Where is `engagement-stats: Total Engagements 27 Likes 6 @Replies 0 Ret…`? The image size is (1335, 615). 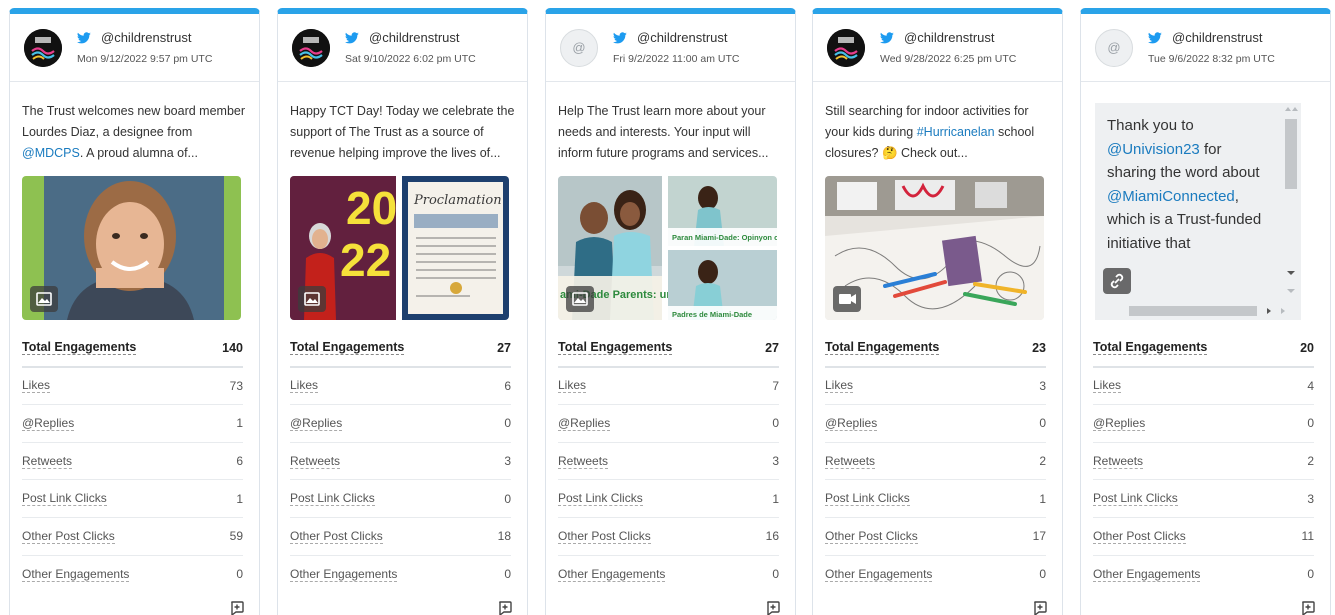
engagement-stats: Total Engagements 27 Likes 6 @Replies 0 Ret… is located at coordinates (400, 461).